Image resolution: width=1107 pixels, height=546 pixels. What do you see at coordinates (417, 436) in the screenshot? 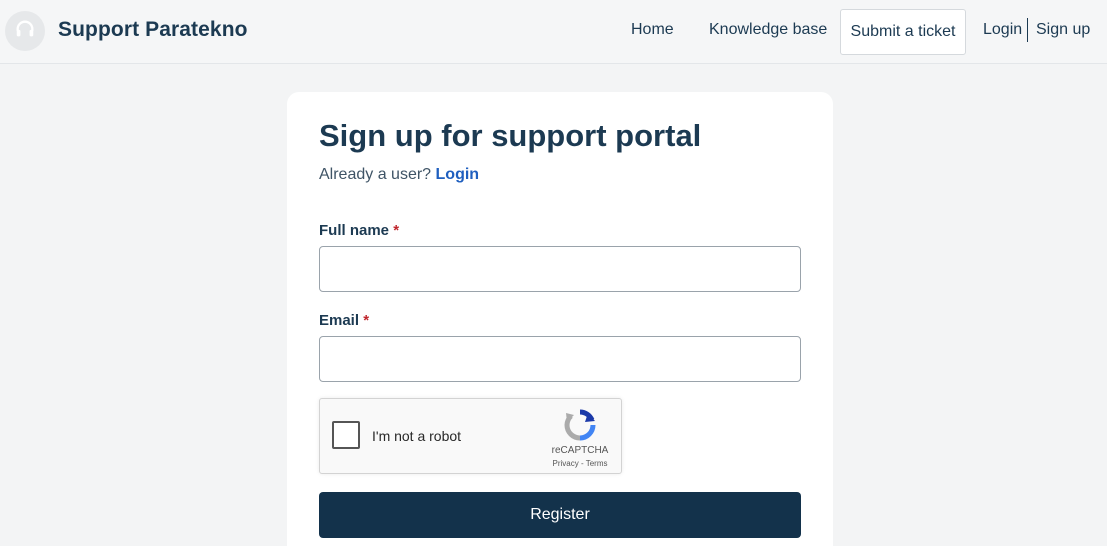
I see `recaptcha-label: I'm not a robot` at bounding box center [417, 436].